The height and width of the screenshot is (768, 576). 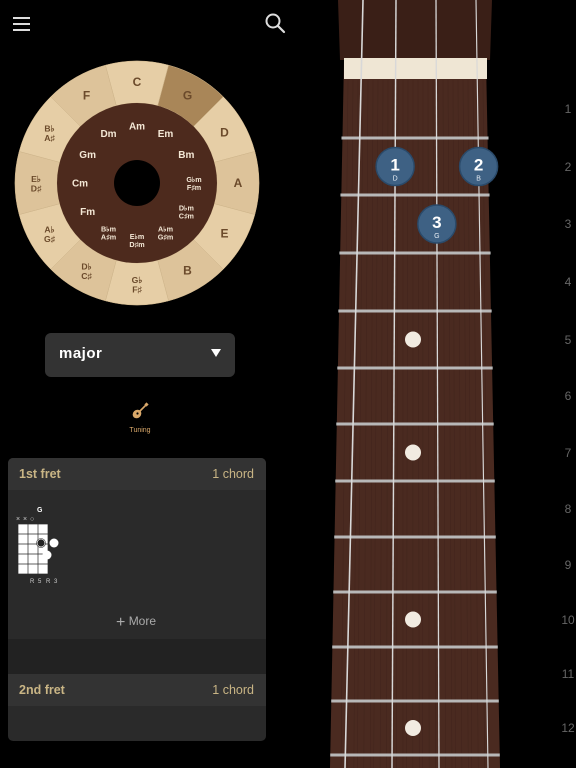 I want to click on svg-text: C, so click(x=137, y=82).